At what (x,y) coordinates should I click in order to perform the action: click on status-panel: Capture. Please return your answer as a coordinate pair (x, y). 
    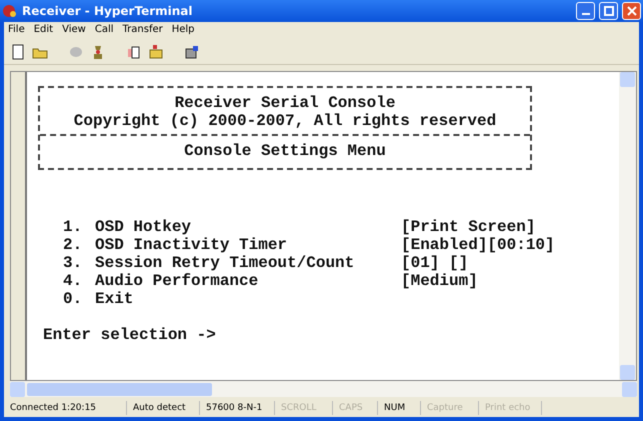
    Looking at the image, I should click on (450, 408).